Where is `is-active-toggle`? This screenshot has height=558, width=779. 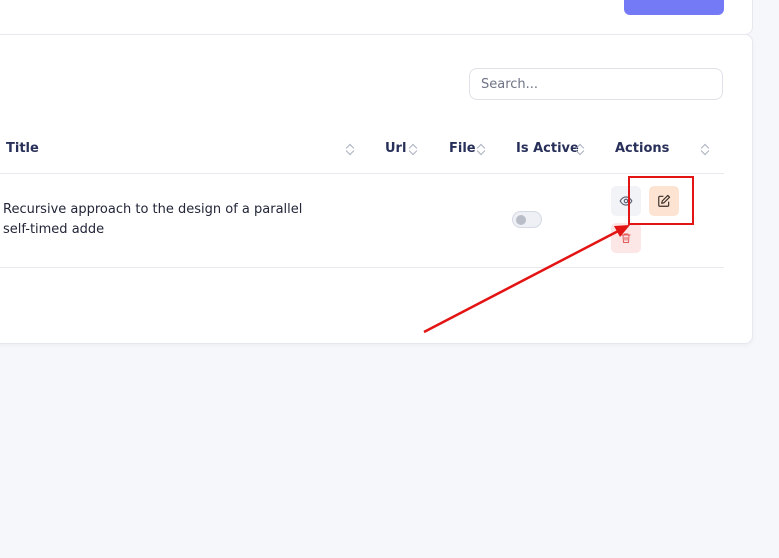
is-active-toggle is located at coordinates (527, 219).